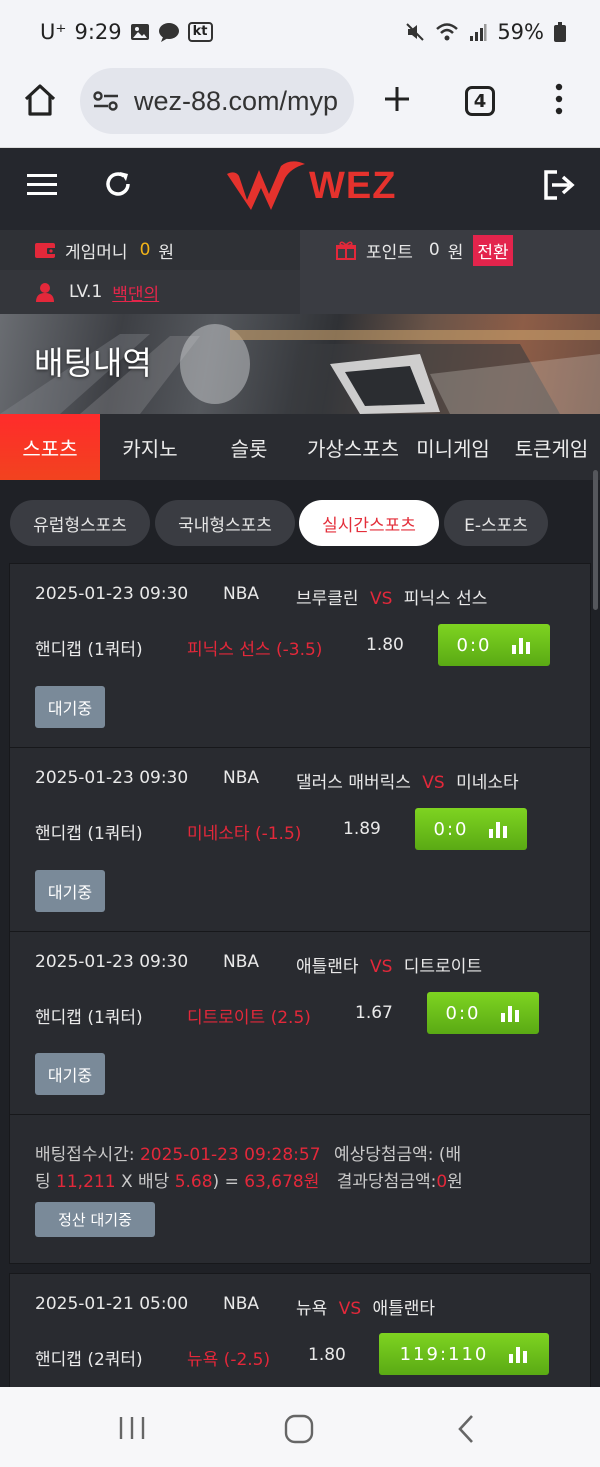 This screenshot has height=1467, width=600. What do you see at coordinates (104, 250) in the screenshot?
I see `game-money-row: 게임머니 0 원` at bounding box center [104, 250].